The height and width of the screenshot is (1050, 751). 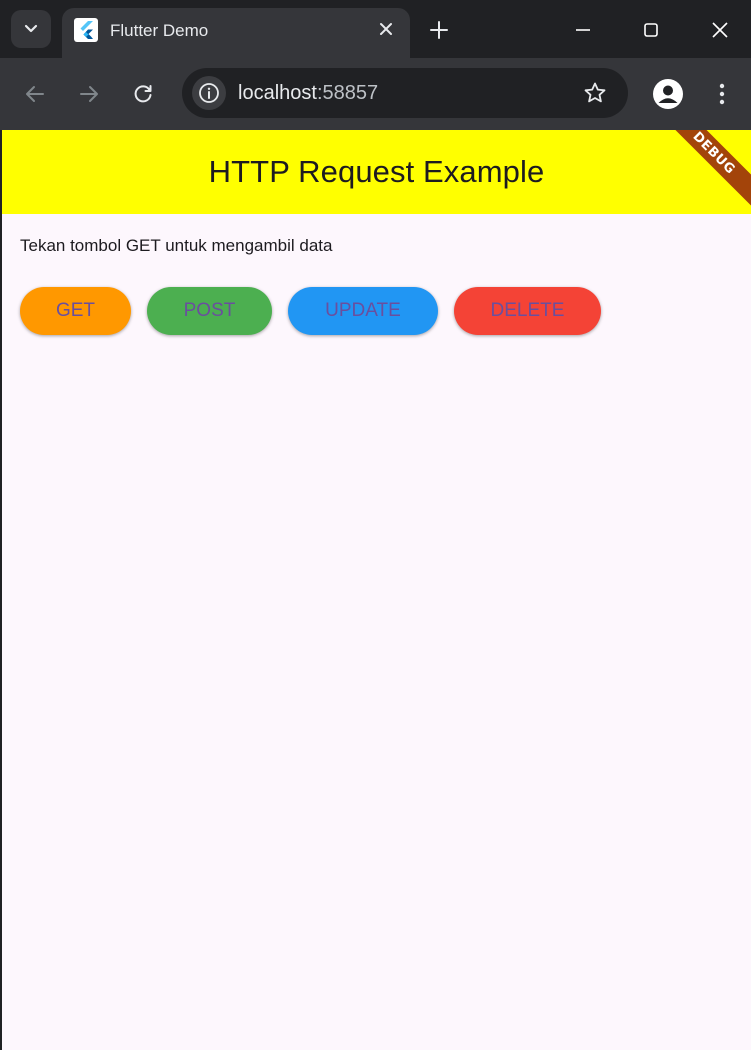 I want to click on maximize-icon, so click(x=651, y=30).